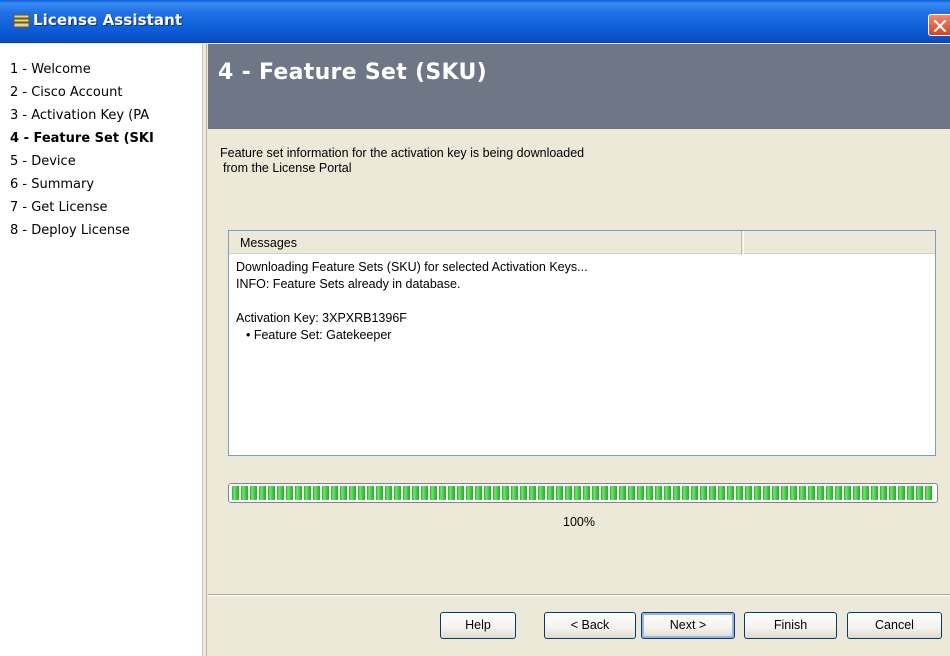 The image size is (950, 656). I want to click on help-button: Help, so click(478, 625).